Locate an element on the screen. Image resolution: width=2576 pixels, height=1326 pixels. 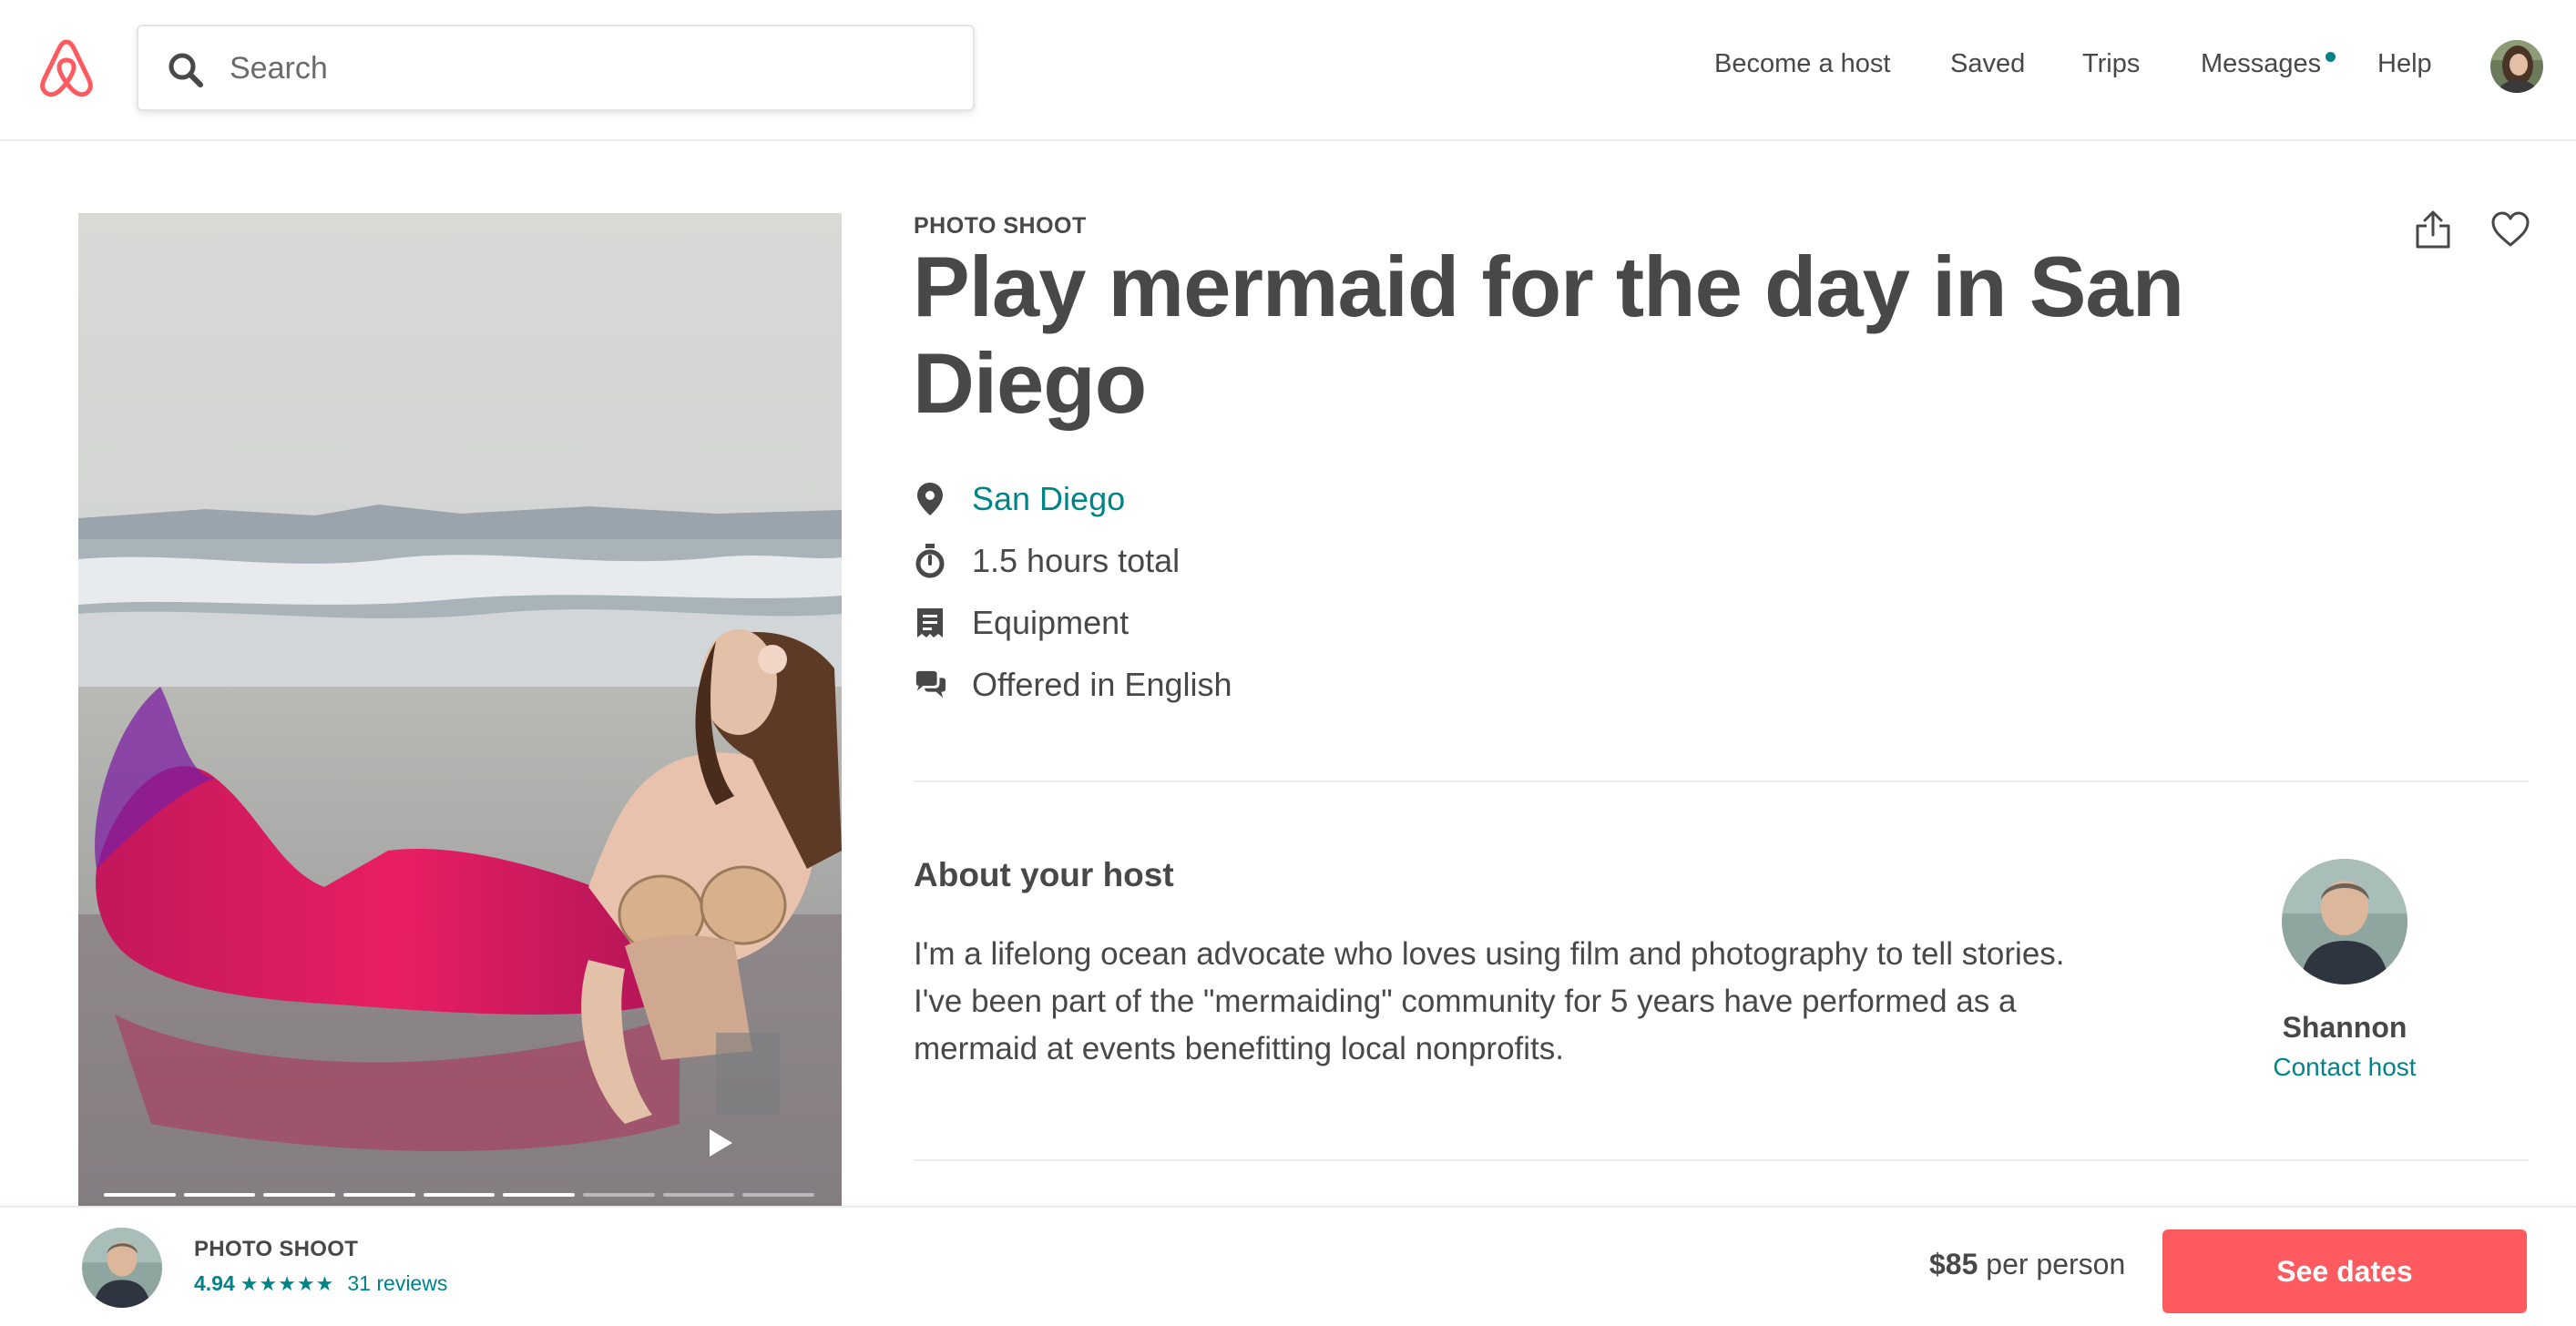
share-icon is located at coordinates (2433, 230).